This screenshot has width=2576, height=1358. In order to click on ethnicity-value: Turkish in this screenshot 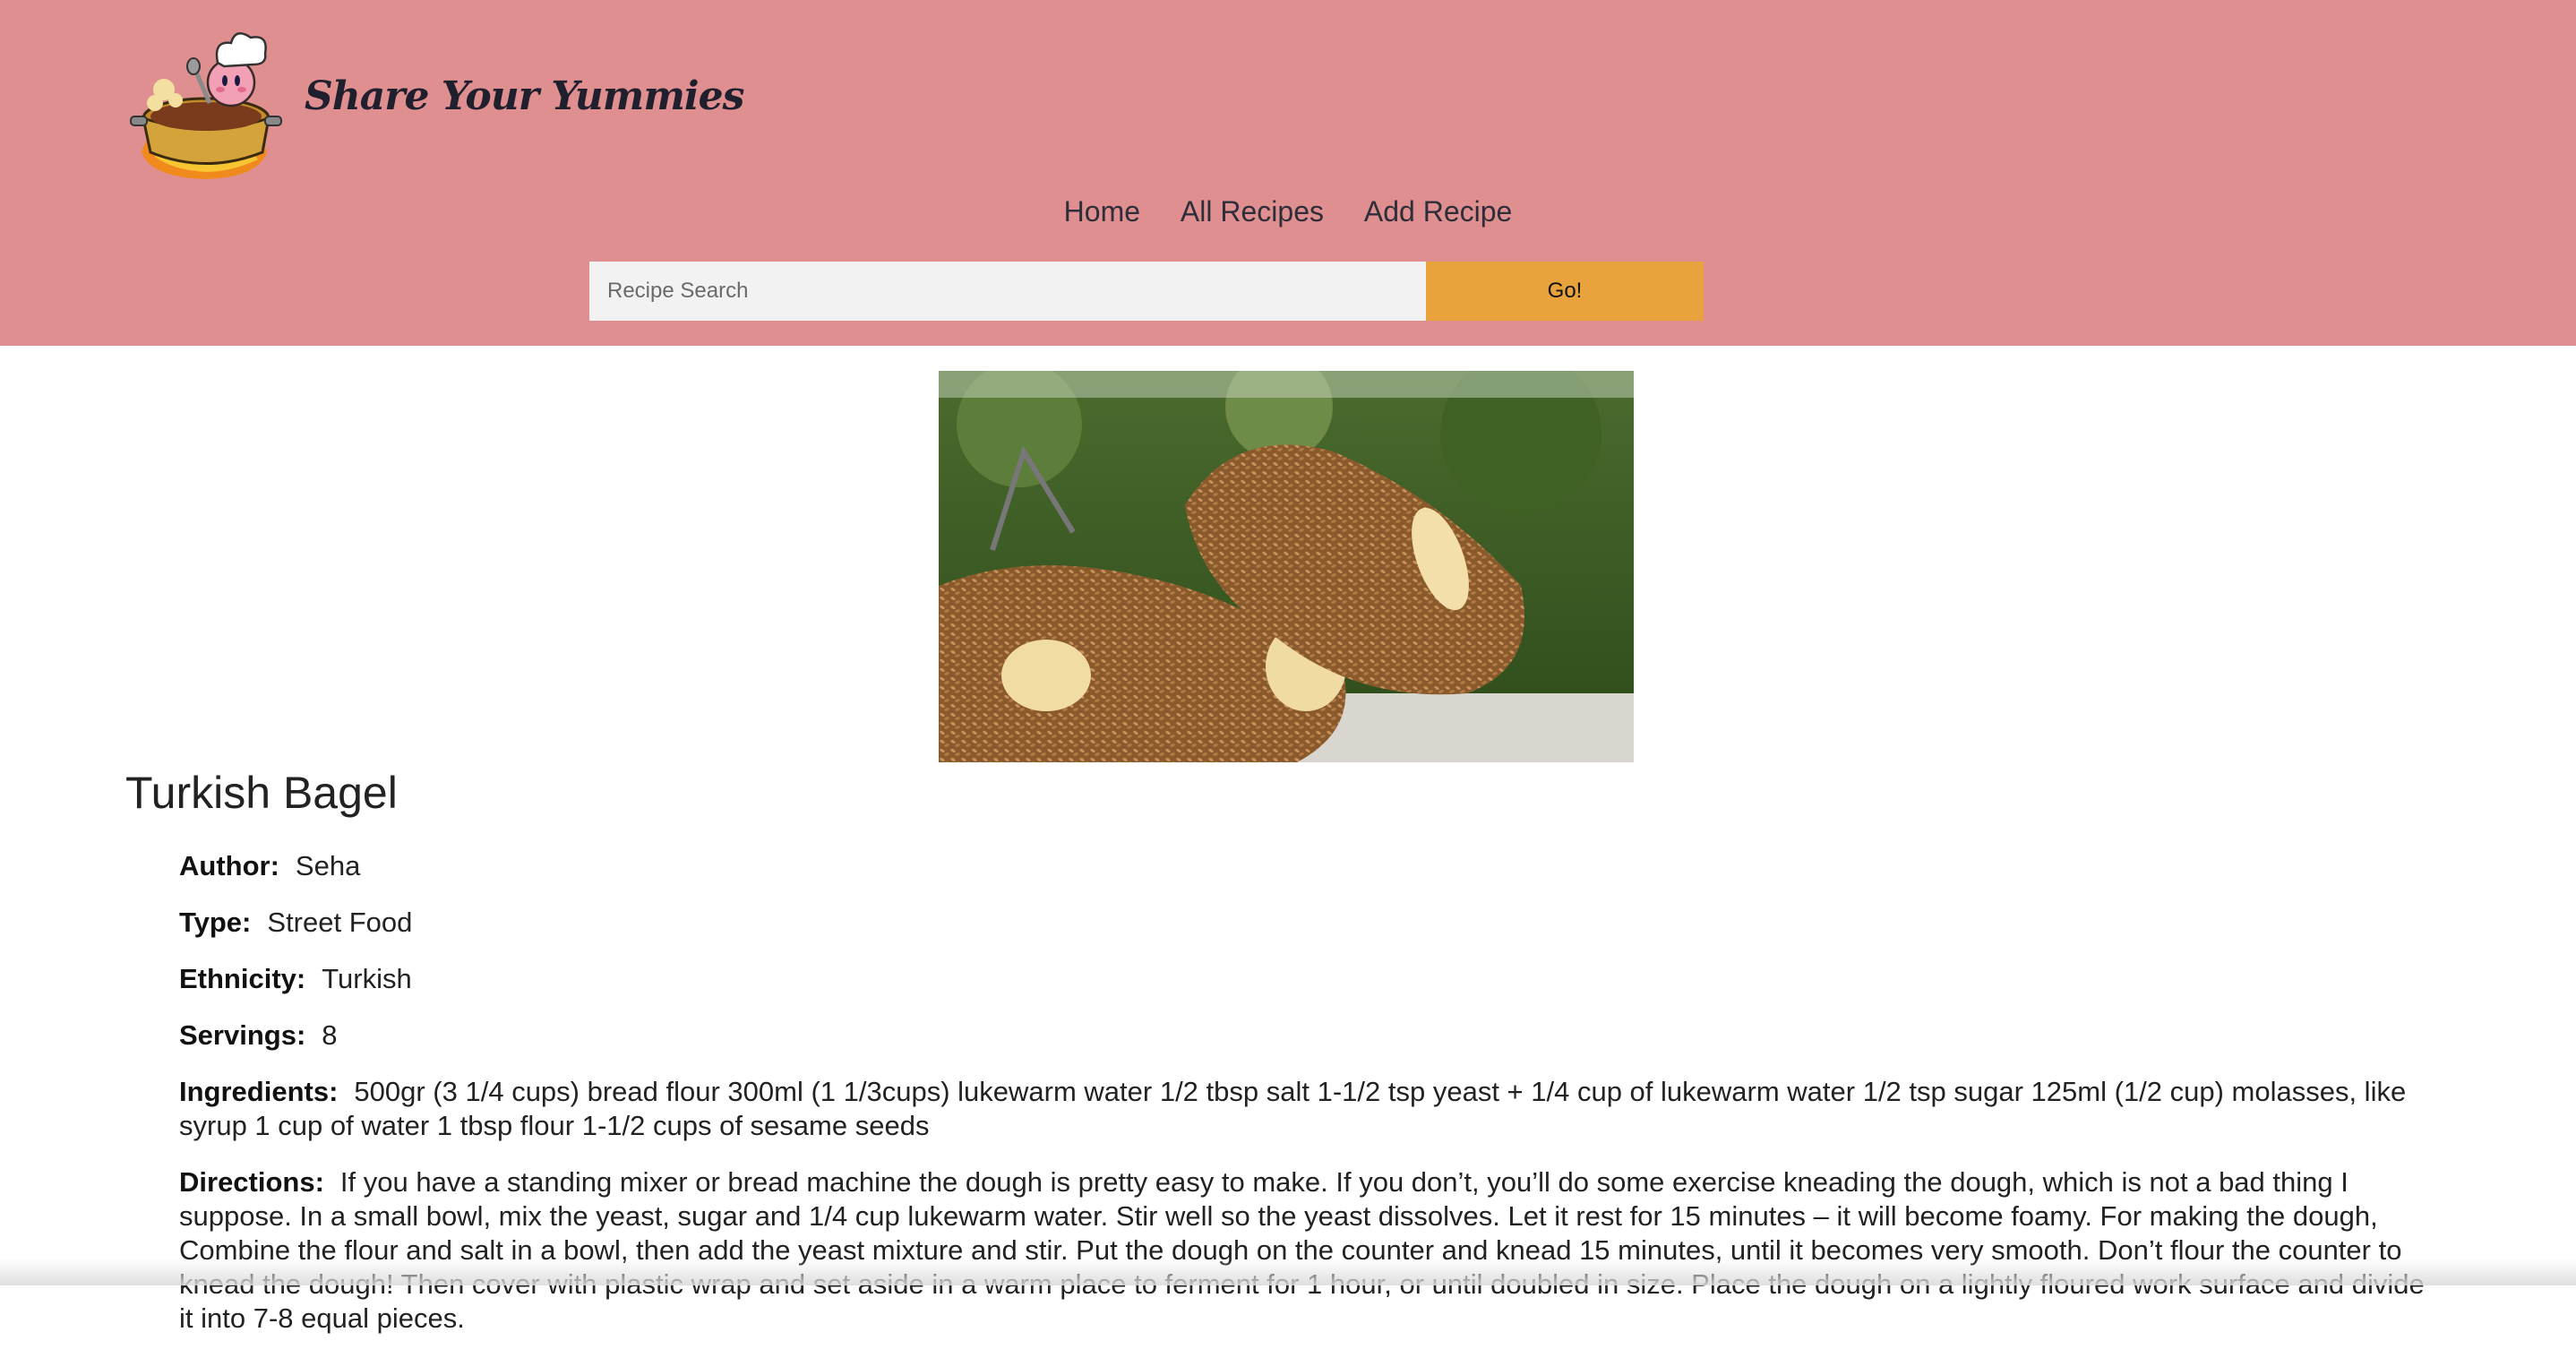, I will do `click(367, 979)`.